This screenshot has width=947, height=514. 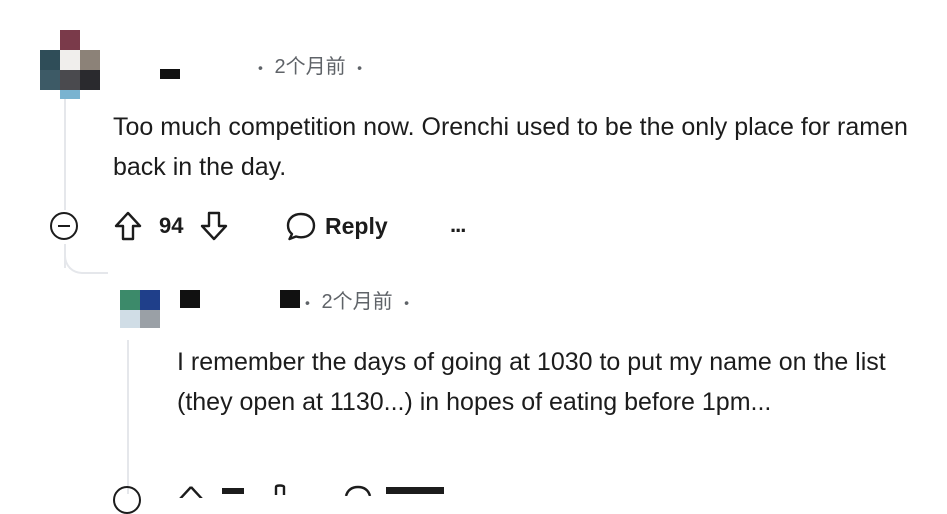 I want to click on vote-count-clipped, so click(x=233, y=491).